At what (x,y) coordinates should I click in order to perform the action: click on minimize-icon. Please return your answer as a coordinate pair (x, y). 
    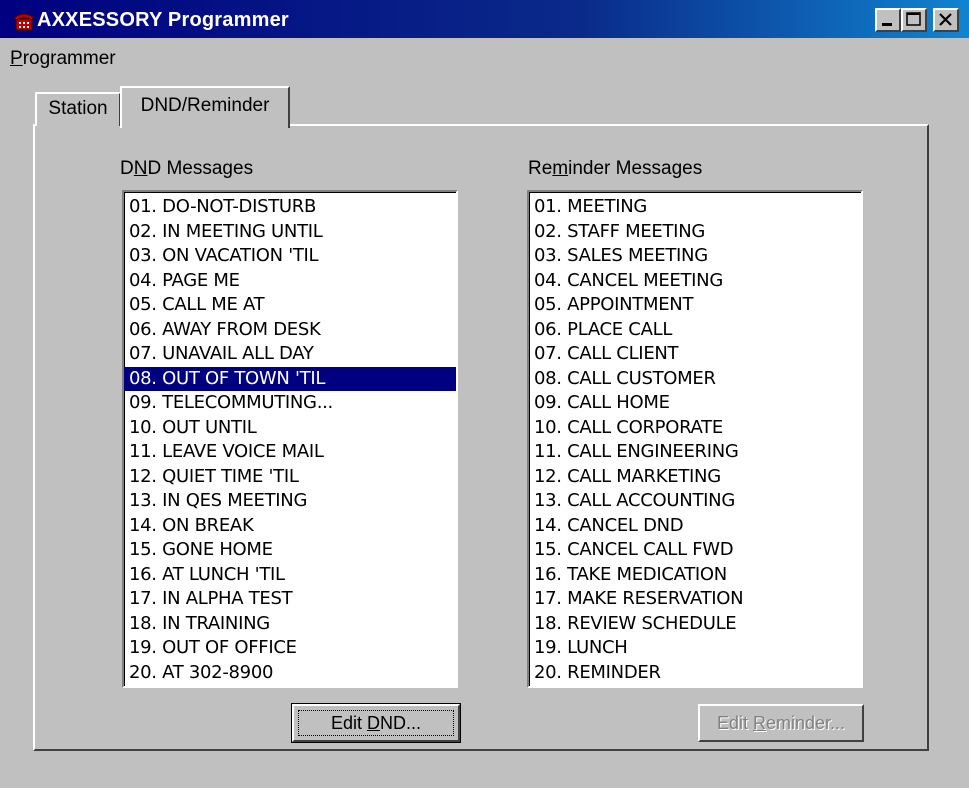
    Looking at the image, I should click on (887, 24).